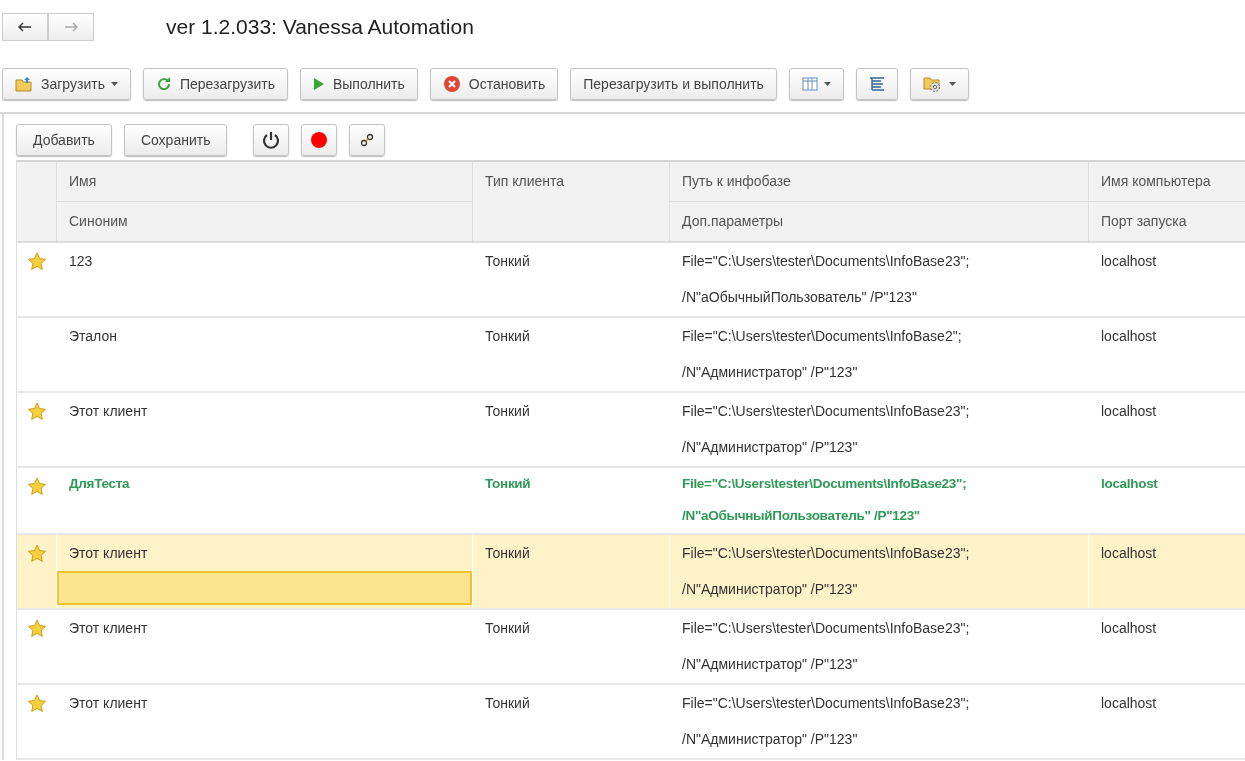 Image resolution: width=1245 pixels, height=761 pixels. What do you see at coordinates (879, 221) in the screenshot?
I see `column-header: Доп.параметры` at bounding box center [879, 221].